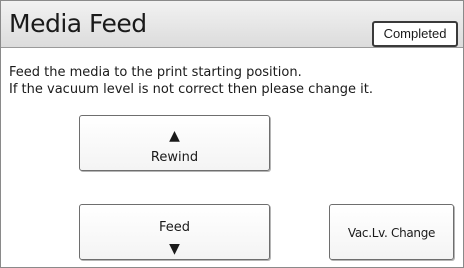 The image size is (464, 268). I want to click on vacuum-level-change-button: Vac.Lv. Change, so click(391, 232).